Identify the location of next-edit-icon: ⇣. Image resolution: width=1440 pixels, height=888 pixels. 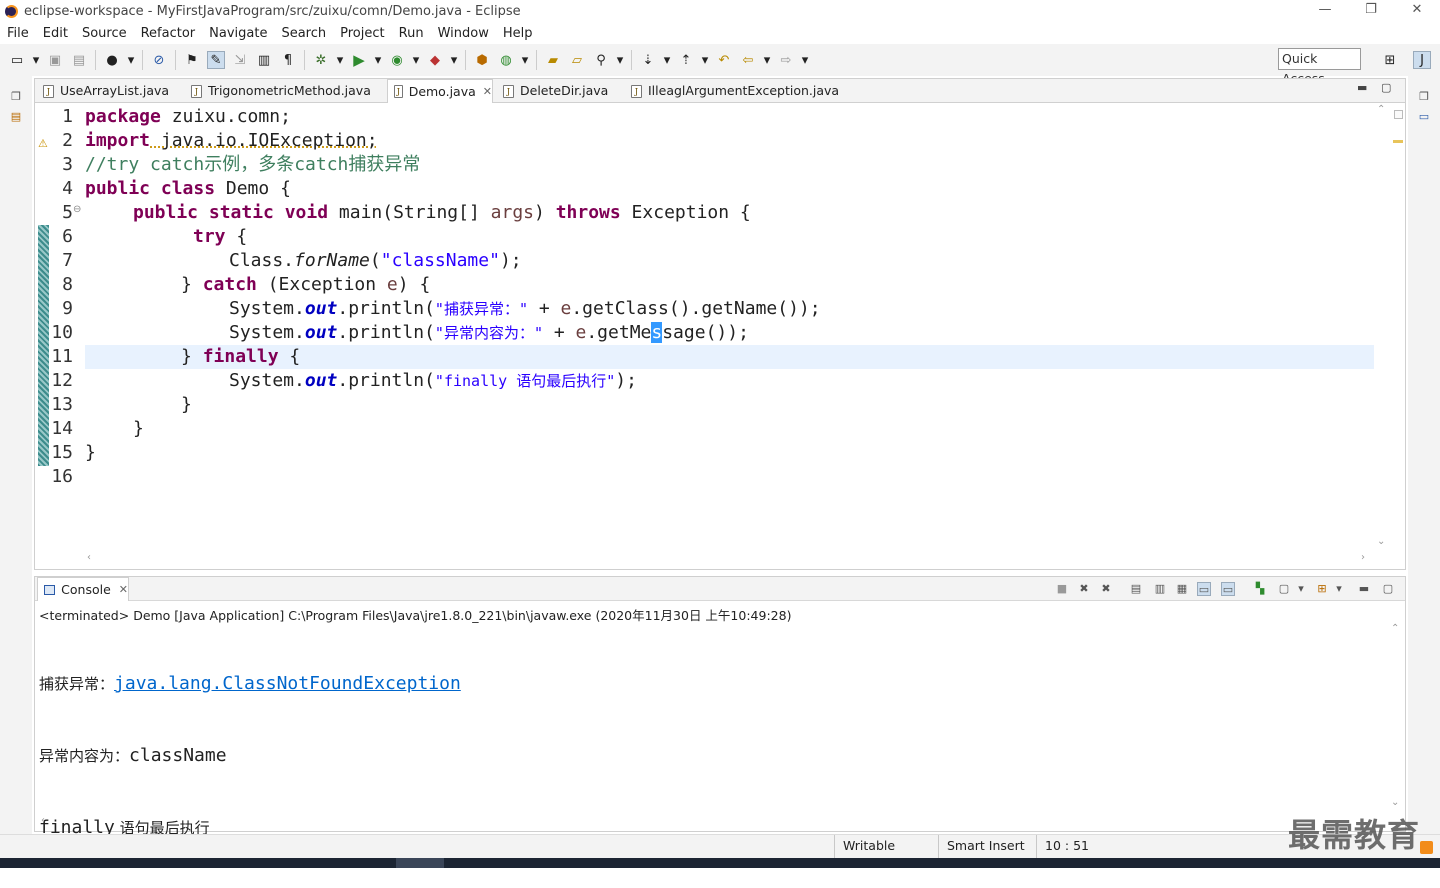
(648, 60).